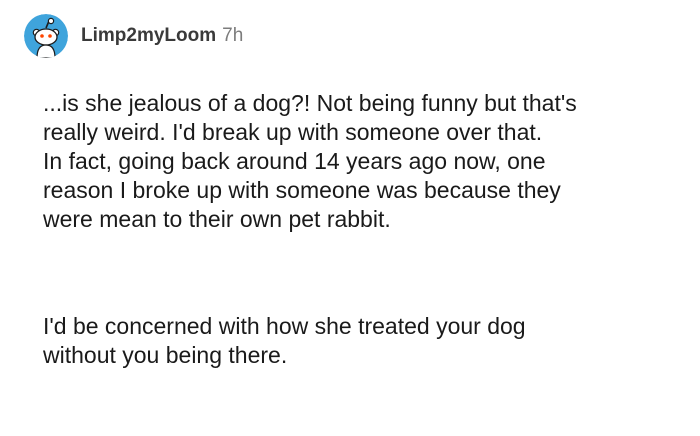 Image resolution: width=700 pixels, height=436 pixels. What do you see at coordinates (165, 355) in the screenshot?
I see `comment-text-line: without you being there.` at bounding box center [165, 355].